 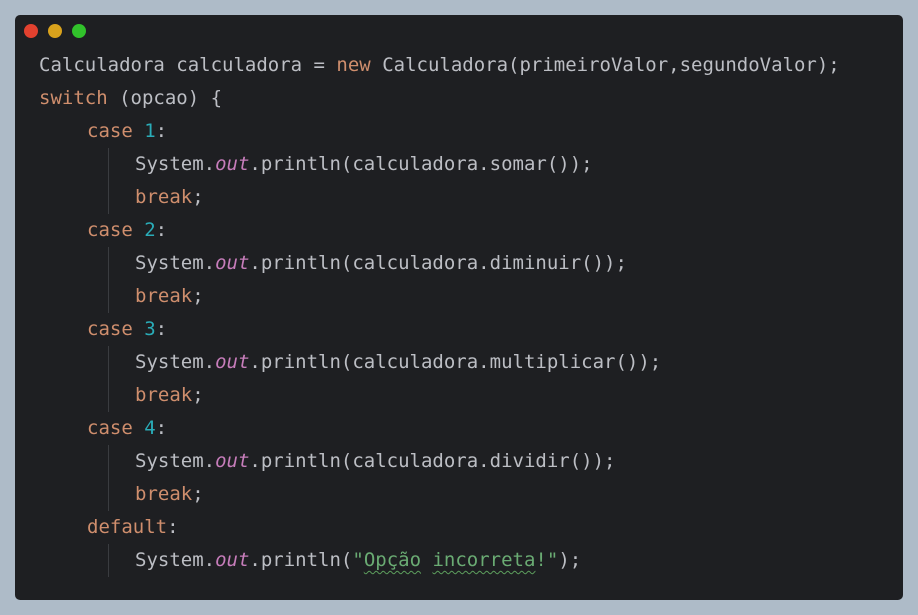 I want to click on code-text: (opcao) {, so click(x=165, y=98).